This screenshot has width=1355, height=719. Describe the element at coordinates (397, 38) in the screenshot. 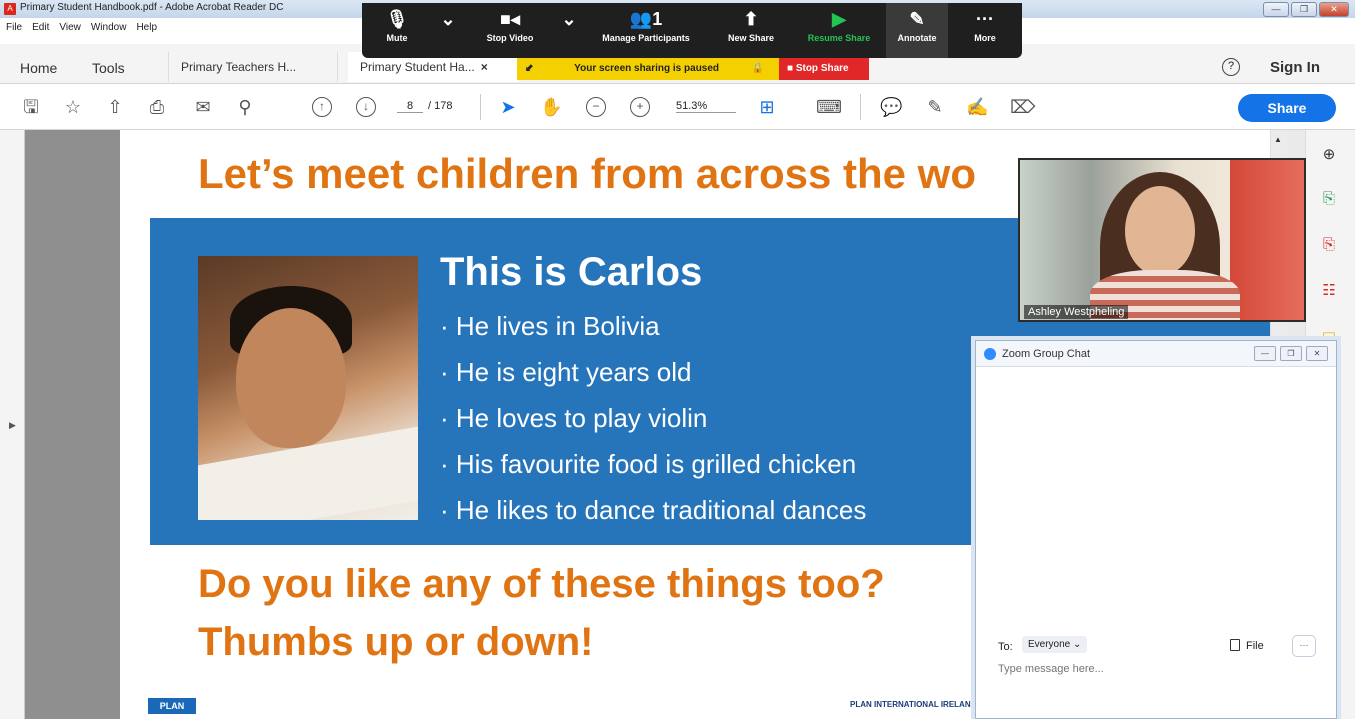

I see `mute-label: Mute` at that location.